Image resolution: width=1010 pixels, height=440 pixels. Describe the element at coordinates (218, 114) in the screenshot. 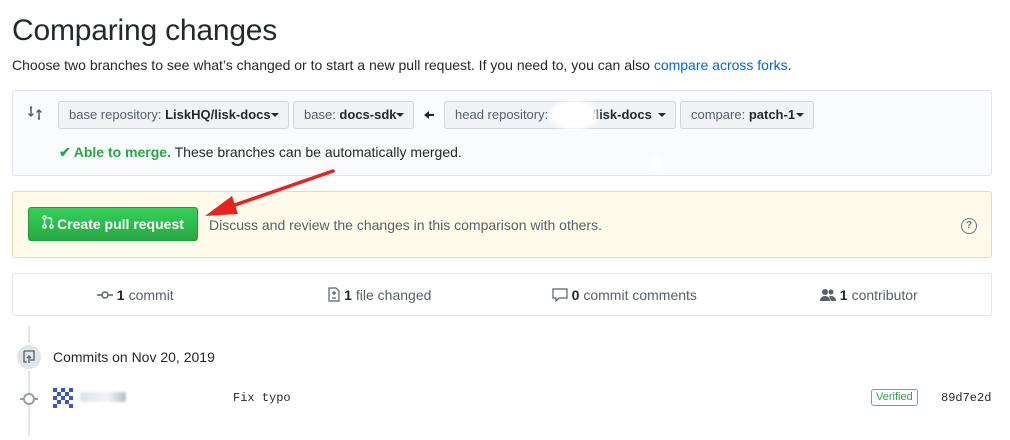

I see `base-repository-value: LiskHQ/lisk-docs` at that location.